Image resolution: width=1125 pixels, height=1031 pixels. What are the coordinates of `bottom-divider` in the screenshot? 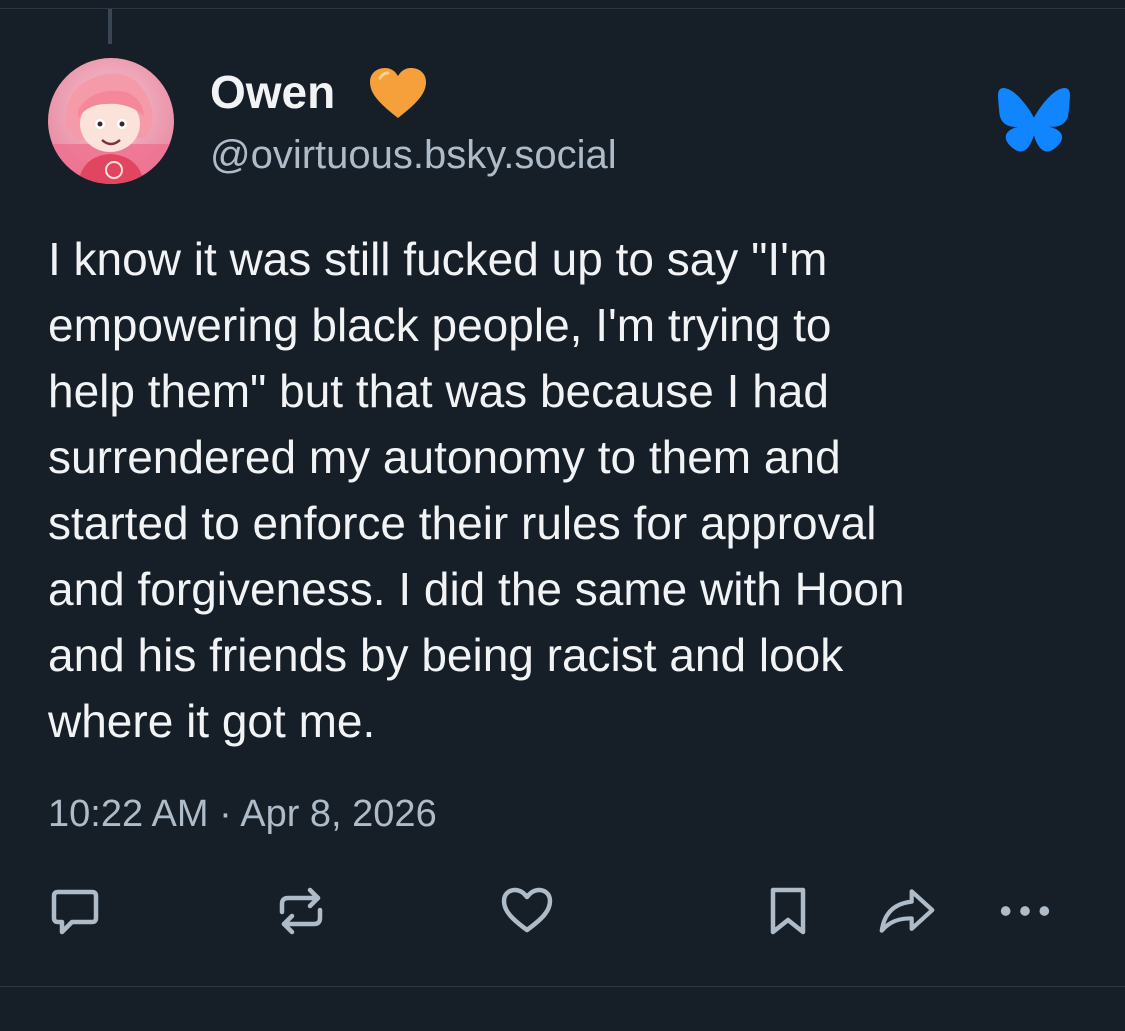 It's located at (562, 986).